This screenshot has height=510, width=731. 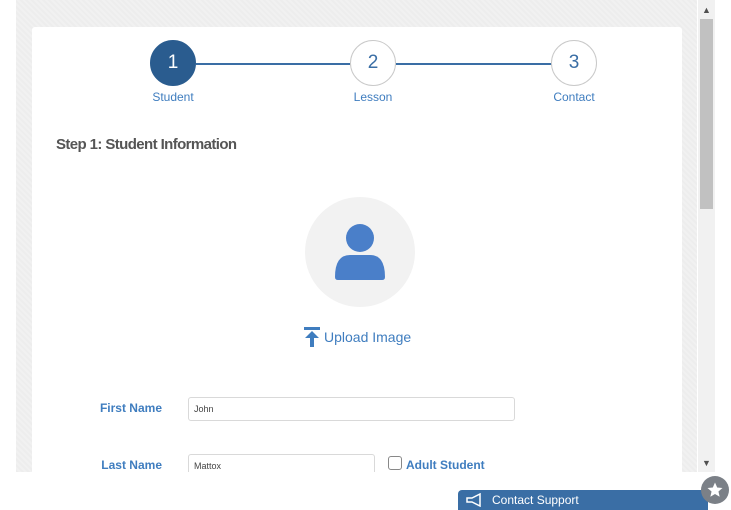 I want to click on vertical-scrollbar: ▲ ▼, so click(x=706, y=236).